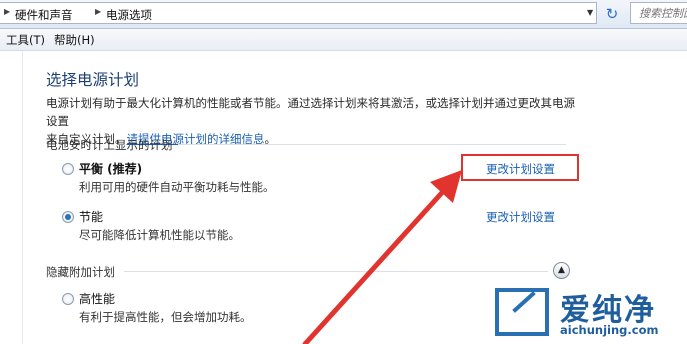 The height and width of the screenshot is (344, 687). What do you see at coordinates (522, 312) in the screenshot?
I see `watermark-logo` at bounding box center [522, 312].